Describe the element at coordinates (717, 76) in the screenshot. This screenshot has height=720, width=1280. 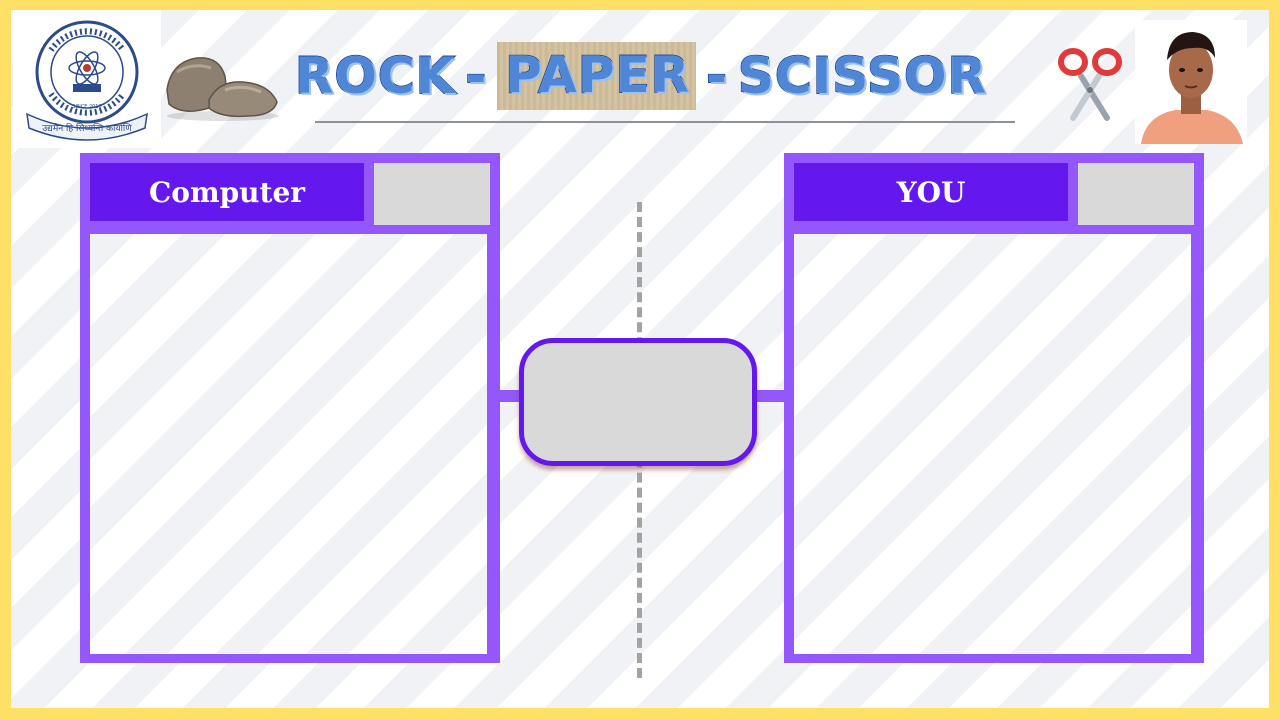
I see `title-dash-2: -` at that location.